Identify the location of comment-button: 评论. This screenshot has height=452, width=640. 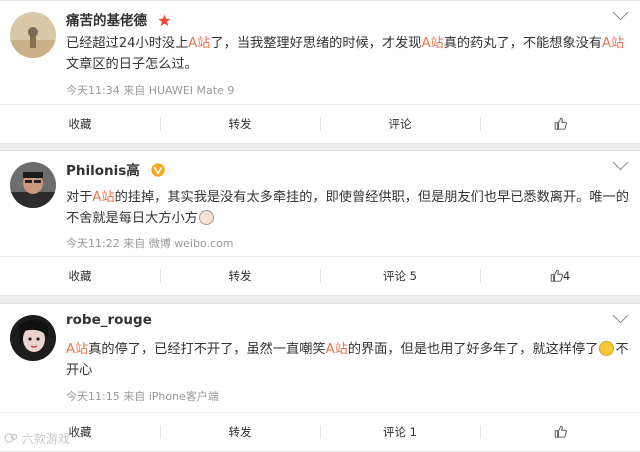
(400, 124).